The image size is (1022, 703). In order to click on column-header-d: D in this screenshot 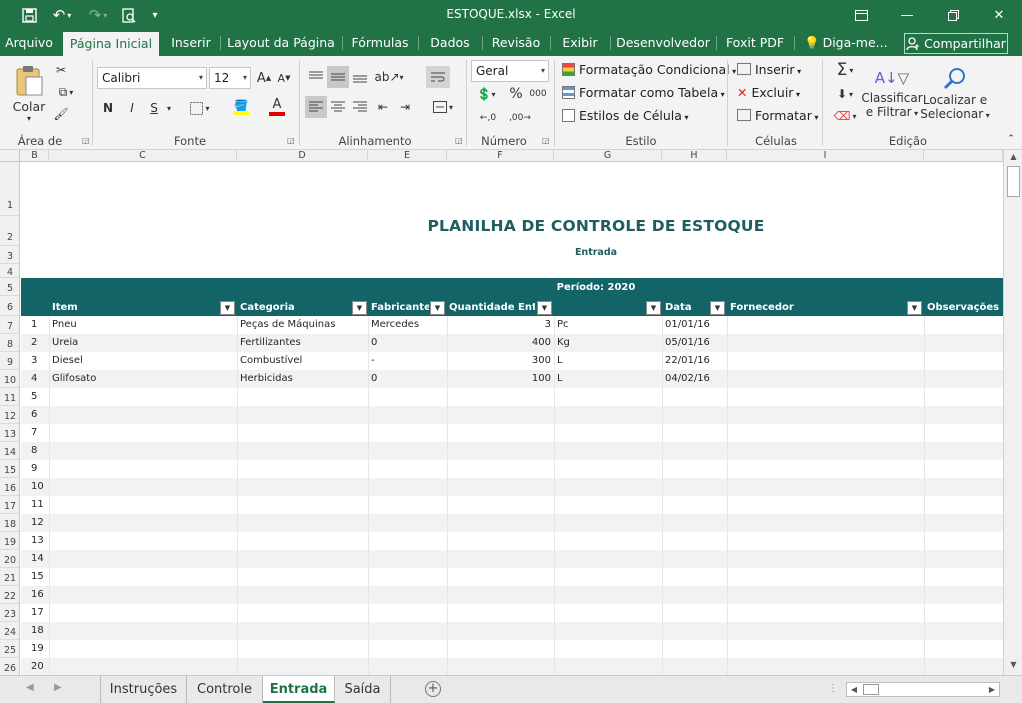, I will do `click(302, 156)`.